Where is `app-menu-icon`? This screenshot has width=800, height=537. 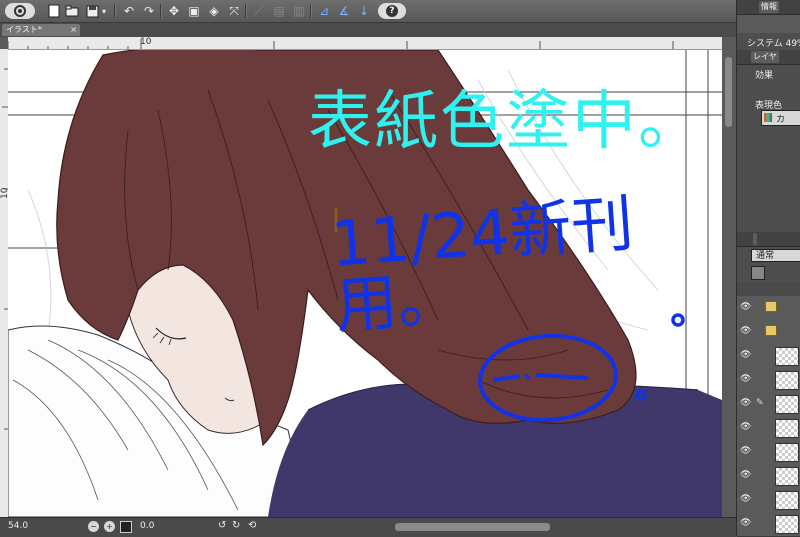 app-menu-icon is located at coordinates (20, 11).